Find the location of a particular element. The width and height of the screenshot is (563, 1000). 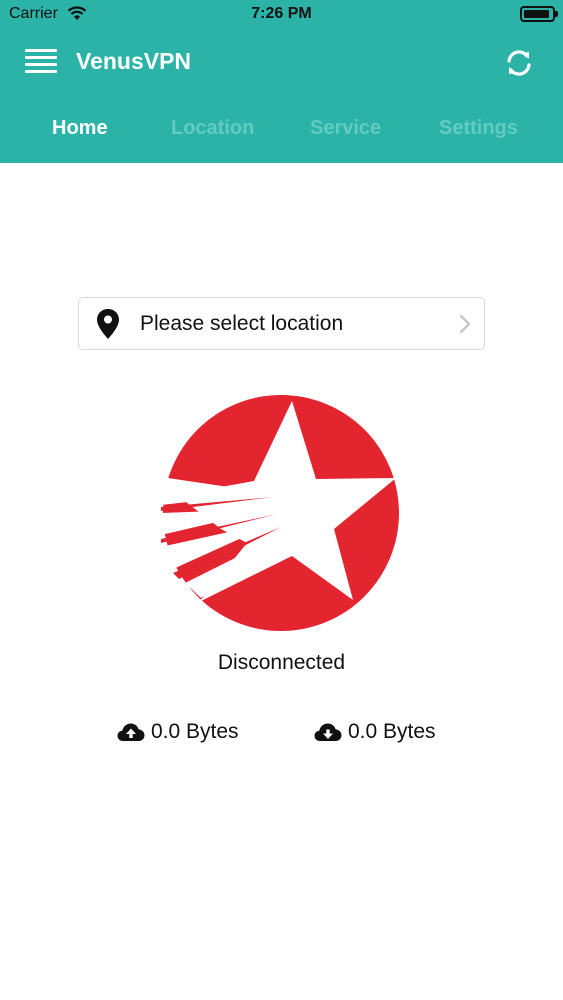

upload-value: 0.0 Bytes is located at coordinates (195, 731).